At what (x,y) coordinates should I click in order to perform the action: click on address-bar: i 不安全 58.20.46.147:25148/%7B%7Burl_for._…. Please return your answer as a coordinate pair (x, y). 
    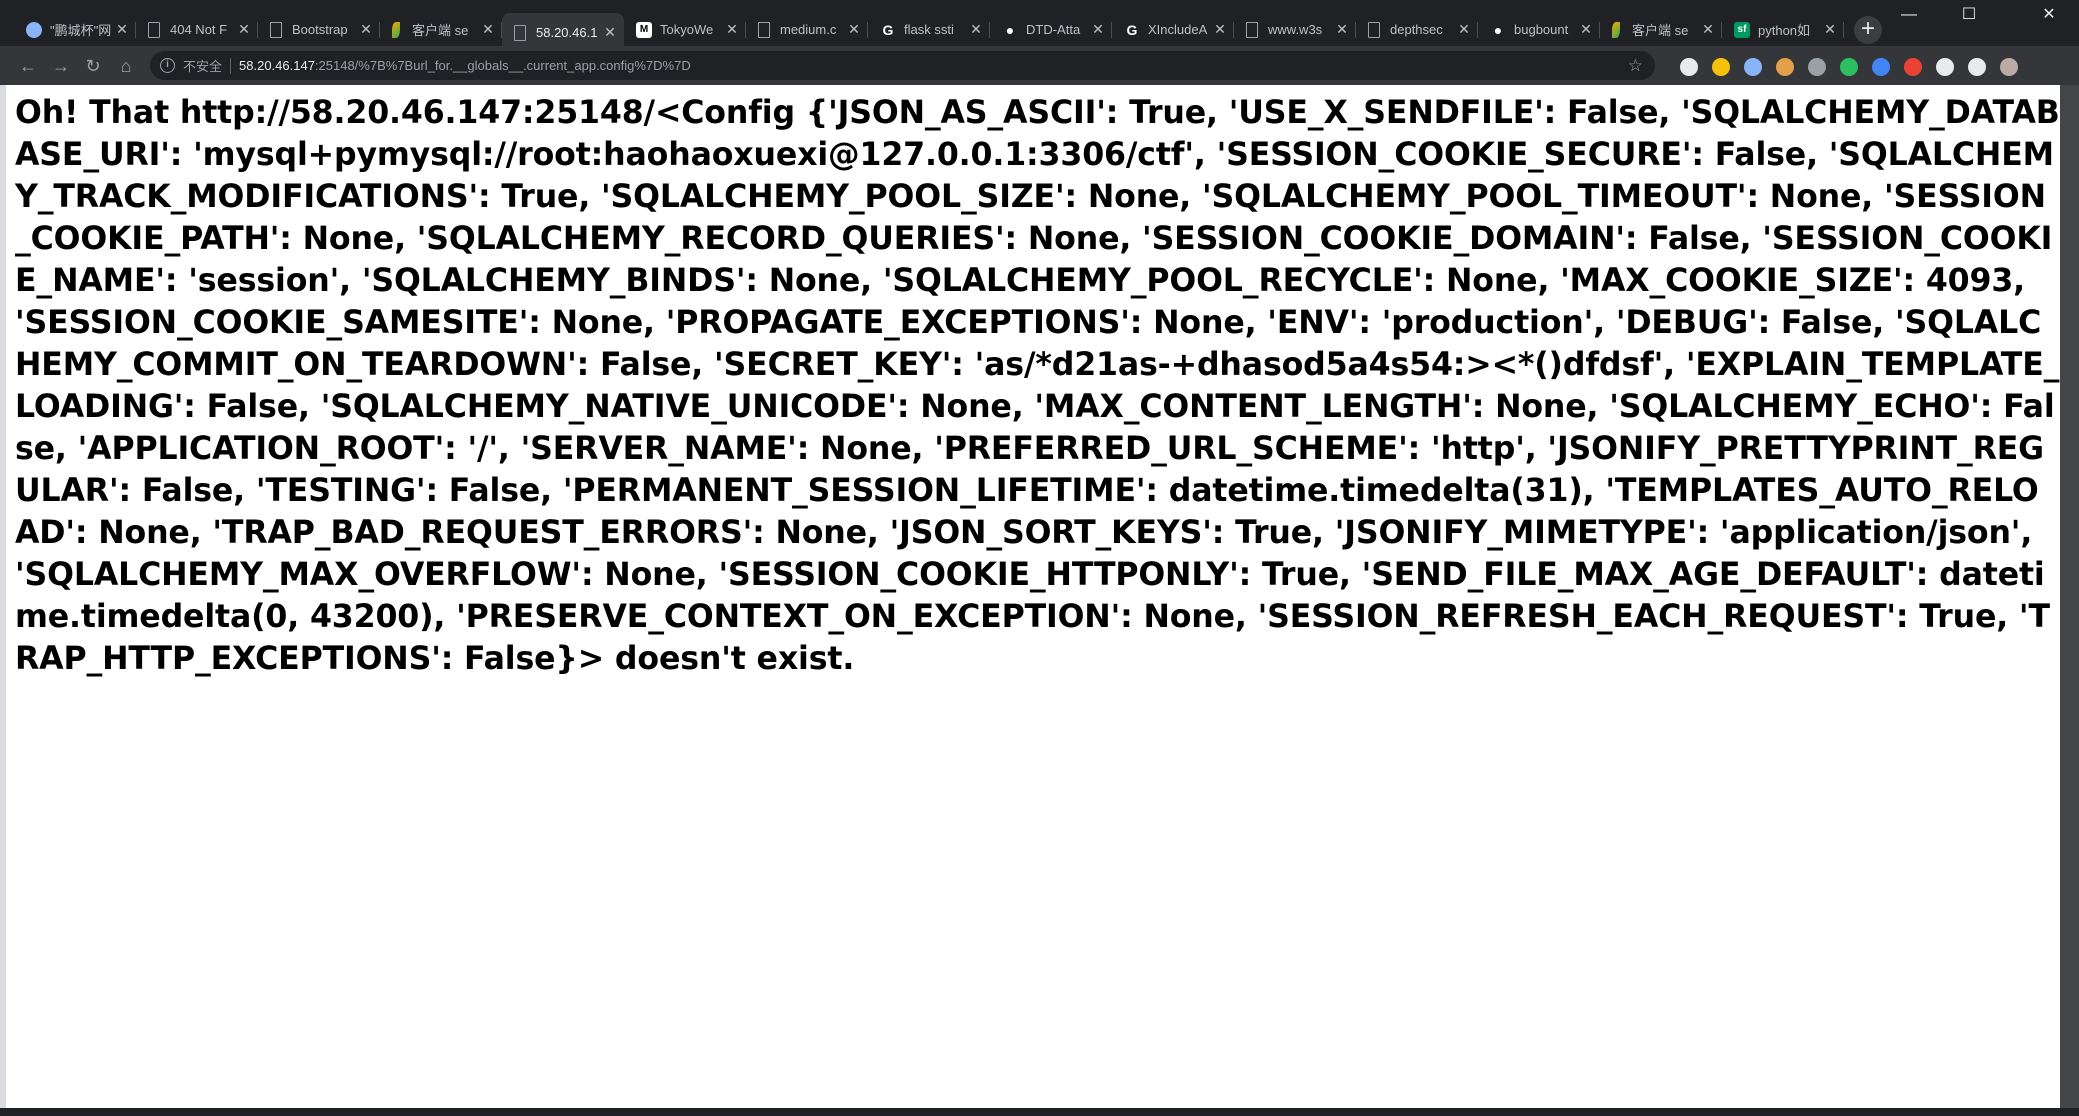
    Looking at the image, I should click on (902, 65).